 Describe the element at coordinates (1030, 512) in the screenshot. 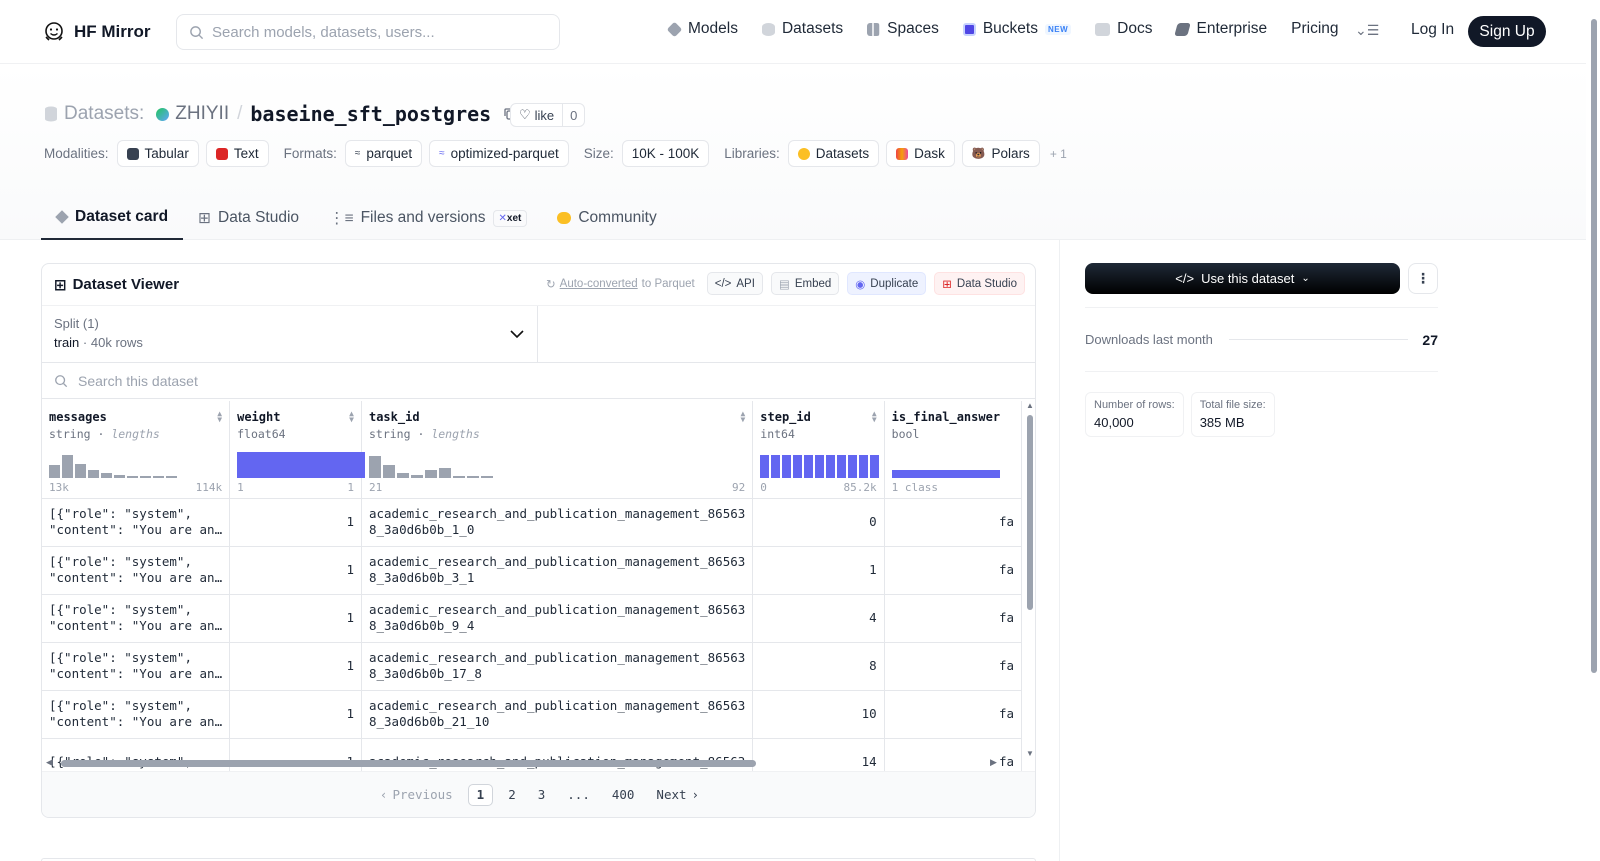

I see `vertical-scroll-thumb` at that location.